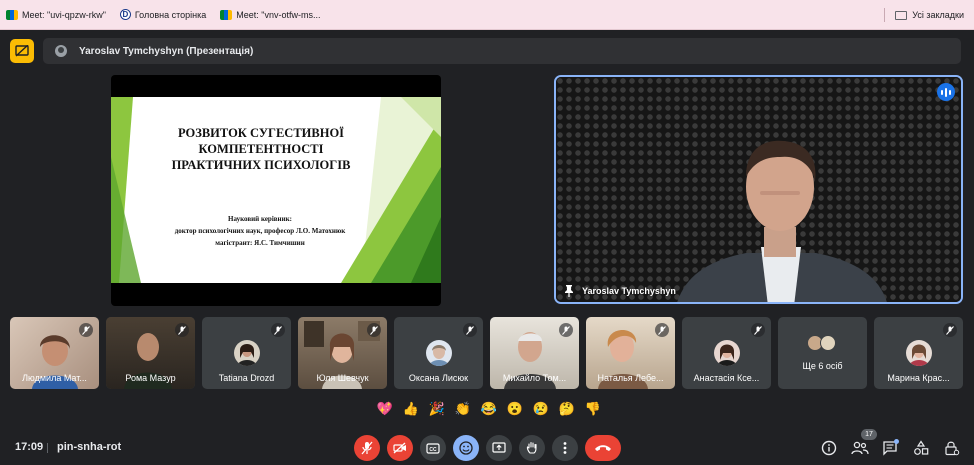 The image size is (974, 465). I want to click on chat-notification-dot, so click(896, 441).